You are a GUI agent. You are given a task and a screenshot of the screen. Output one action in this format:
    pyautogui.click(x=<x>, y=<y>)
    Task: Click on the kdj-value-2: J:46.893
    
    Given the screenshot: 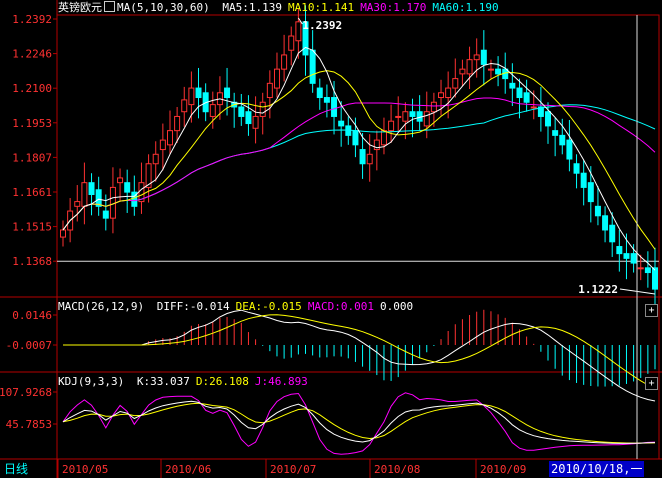 What is the action you would take?
    pyautogui.click(x=281, y=381)
    